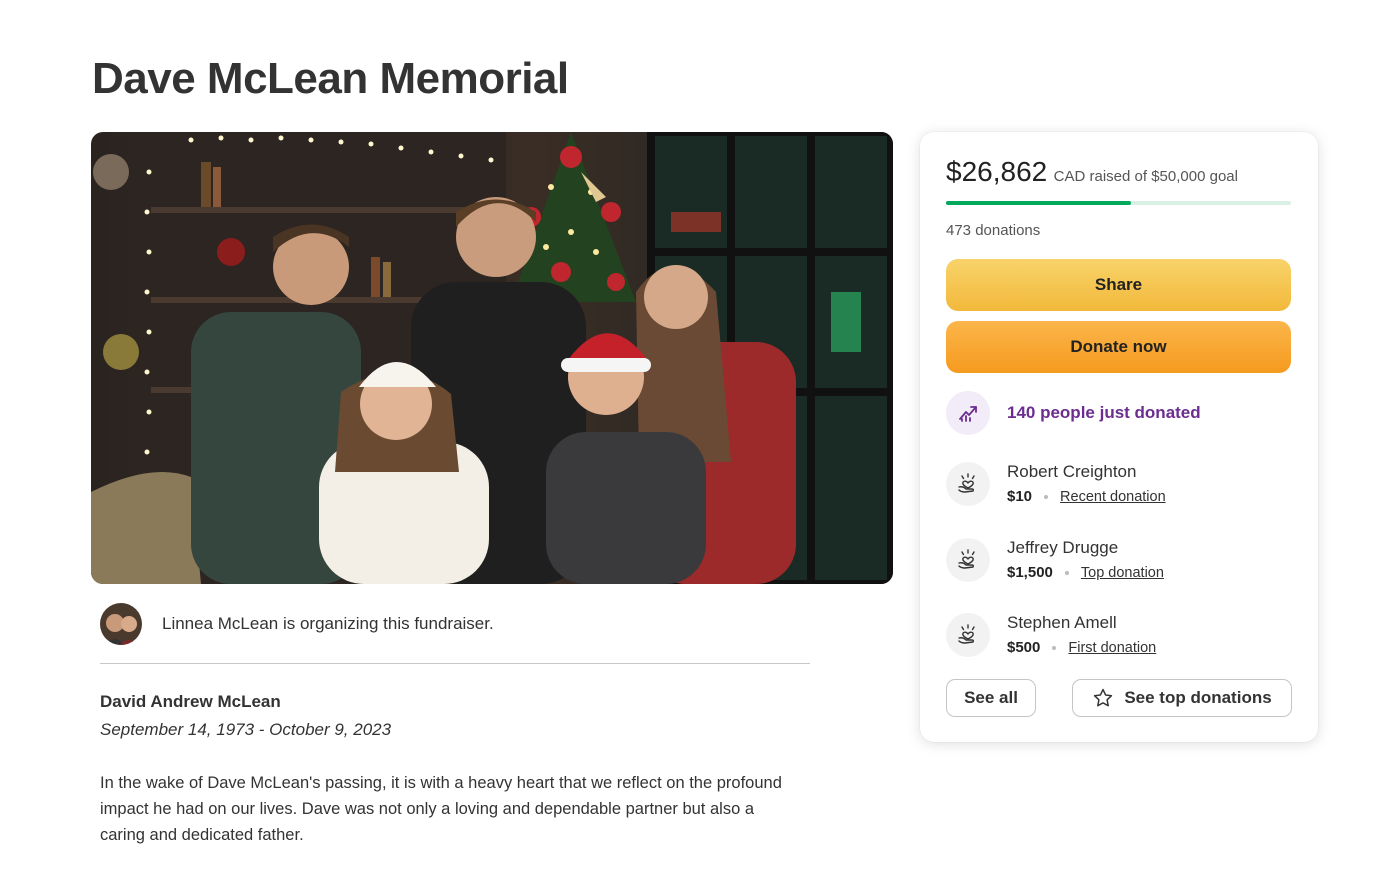 The image size is (1380, 880). I want to click on trending-banner: 140 people just donated, so click(1073, 413).